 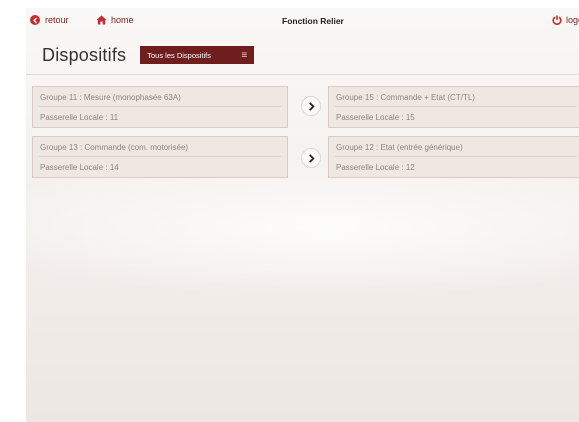 What do you see at coordinates (302, 74) in the screenshot?
I see `header-divider` at bounding box center [302, 74].